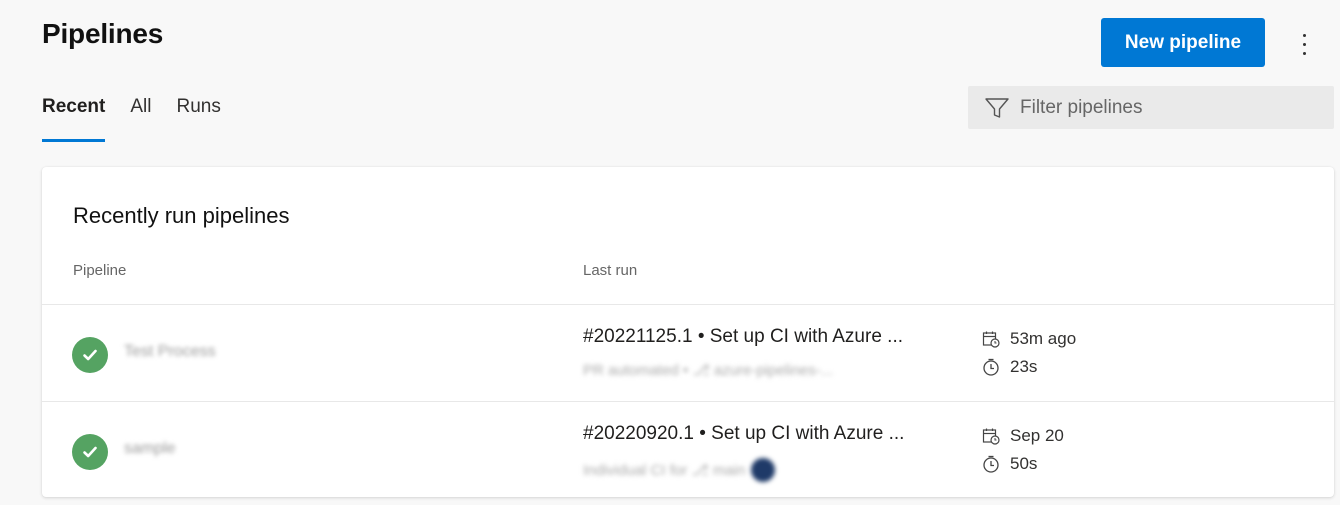 This screenshot has height=505, width=1340. What do you see at coordinates (997, 107) in the screenshot?
I see `filter-icon` at bounding box center [997, 107].